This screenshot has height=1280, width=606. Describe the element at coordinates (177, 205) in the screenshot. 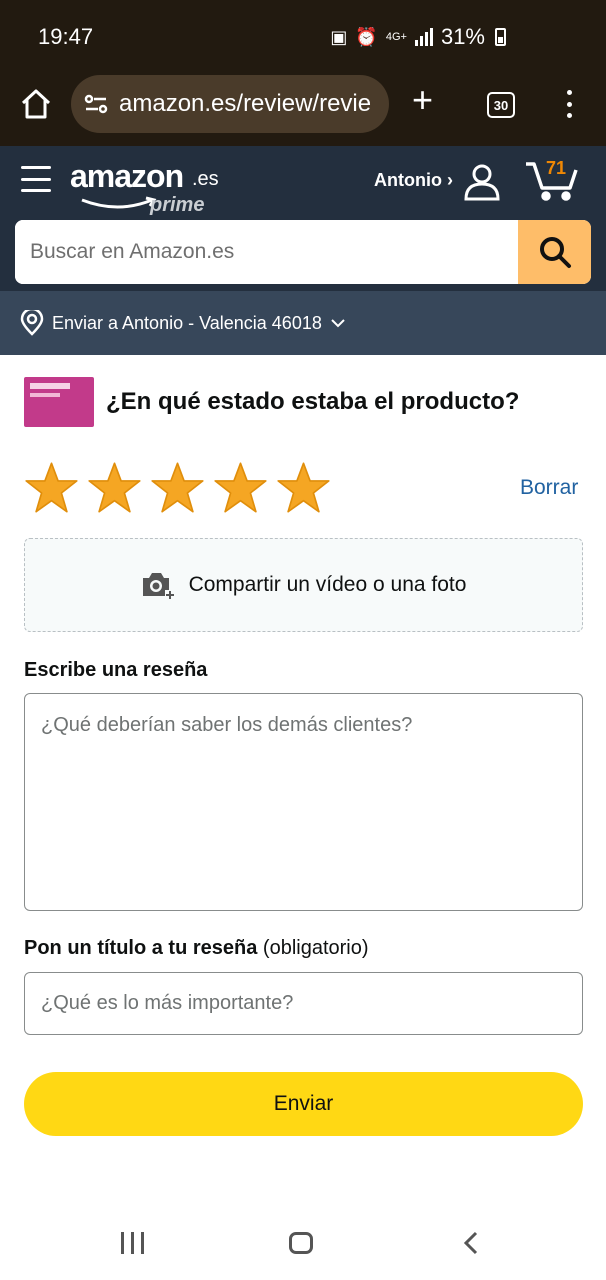

I see `logo-prime: prime` at that location.